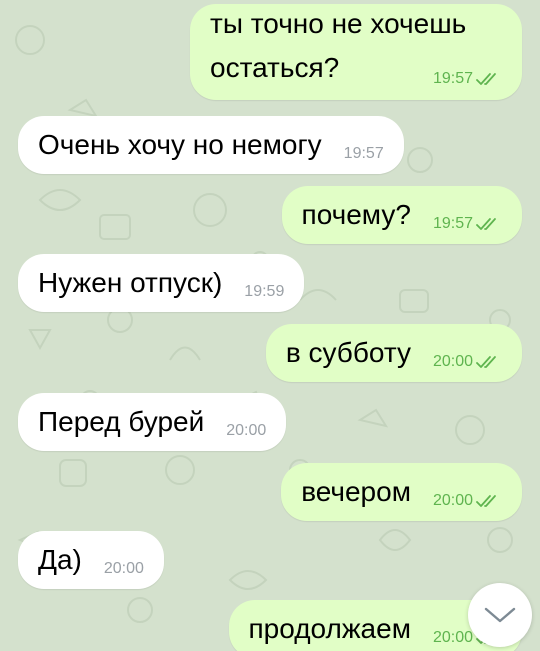 Image resolution: width=540 pixels, height=651 pixels. I want to click on message-incoming: Да) 20:00, so click(91, 560).